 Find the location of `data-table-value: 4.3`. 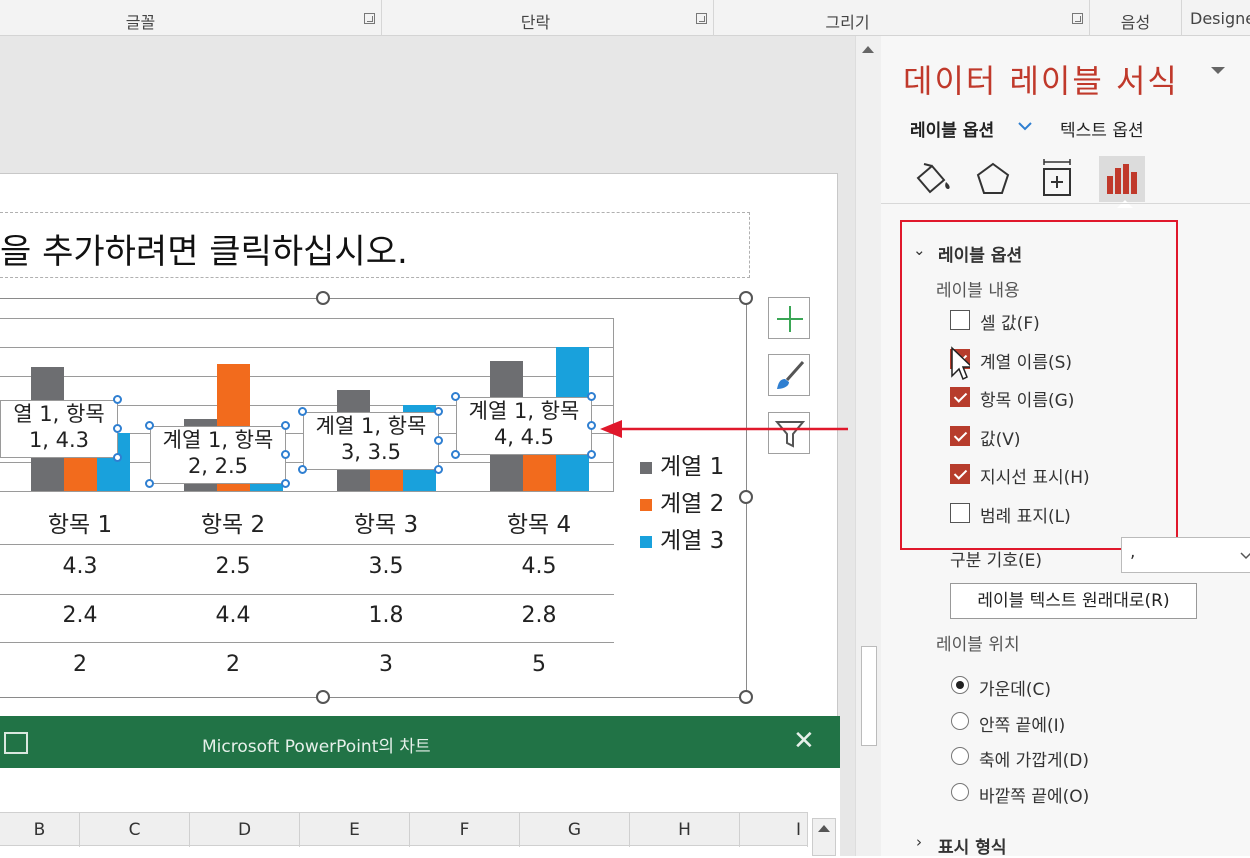

data-table-value: 4.3 is located at coordinates (80, 566).